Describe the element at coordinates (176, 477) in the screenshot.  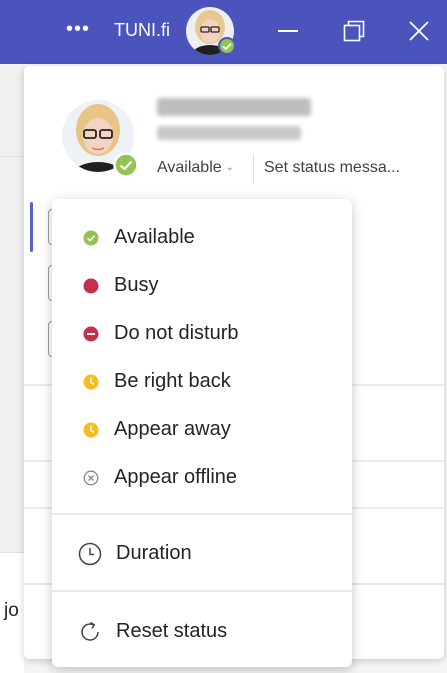
I see `menu-item-label: Appear offline` at that location.